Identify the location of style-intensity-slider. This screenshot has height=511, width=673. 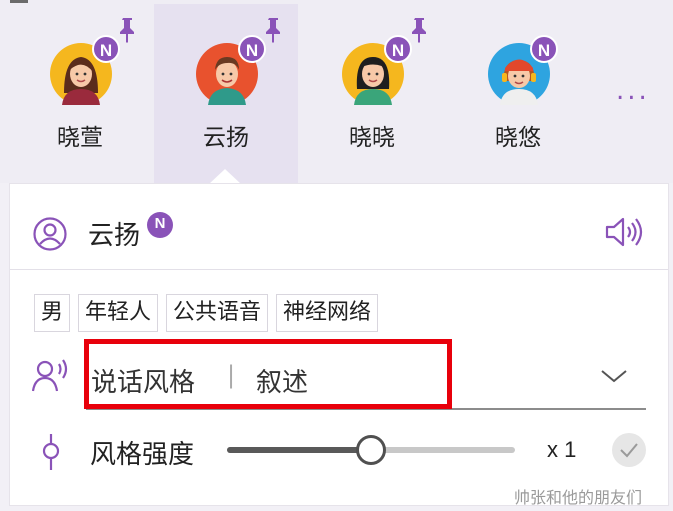
(371, 450).